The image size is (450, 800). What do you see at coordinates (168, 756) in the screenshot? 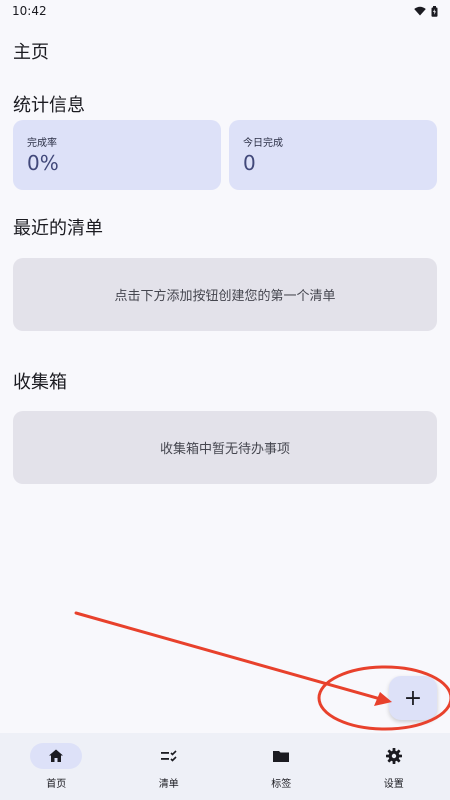
I see `checklist-icon` at bounding box center [168, 756].